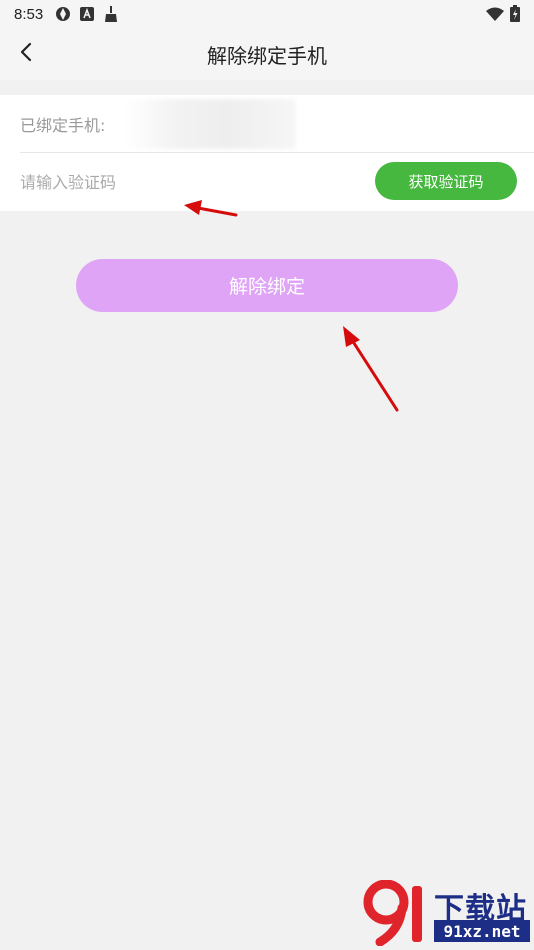 The height and width of the screenshot is (950, 534). Describe the element at coordinates (446, 181) in the screenshot. I see `get-code-button: 获取验证码` at that location.